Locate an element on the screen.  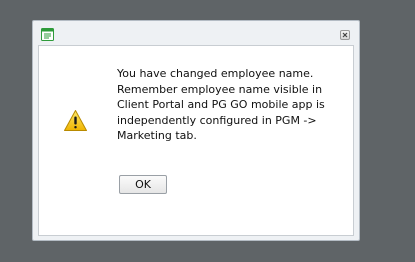
ok-button: OK is located at coordinates (143, 184).